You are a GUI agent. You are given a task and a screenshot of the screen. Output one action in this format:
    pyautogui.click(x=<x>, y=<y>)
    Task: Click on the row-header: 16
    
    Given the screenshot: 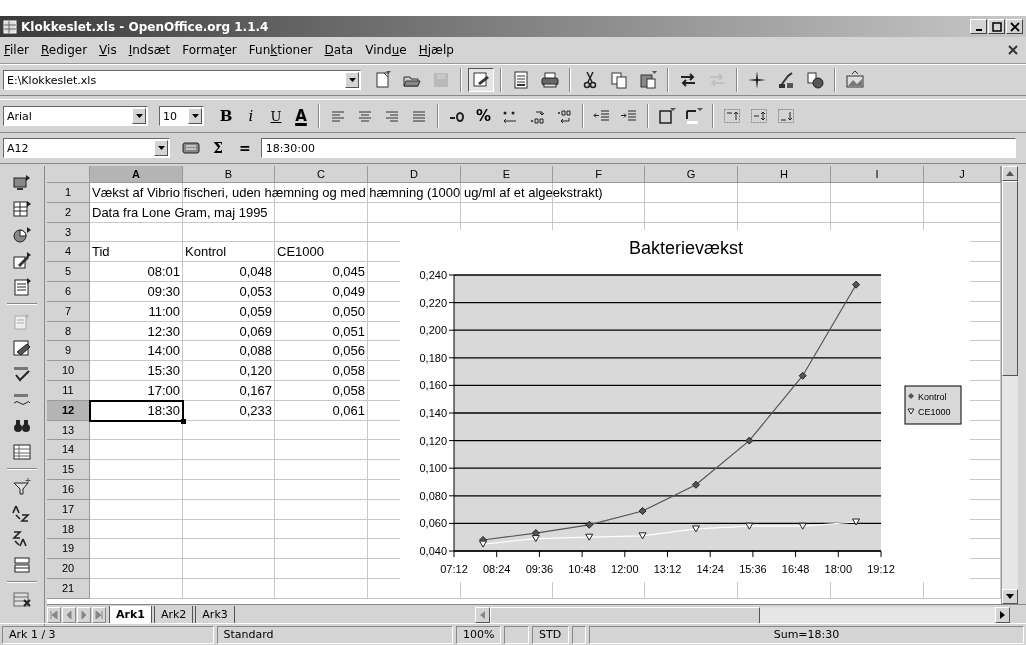 What is the action you would take?
    pyautogui.click(x=68, y=489)
    